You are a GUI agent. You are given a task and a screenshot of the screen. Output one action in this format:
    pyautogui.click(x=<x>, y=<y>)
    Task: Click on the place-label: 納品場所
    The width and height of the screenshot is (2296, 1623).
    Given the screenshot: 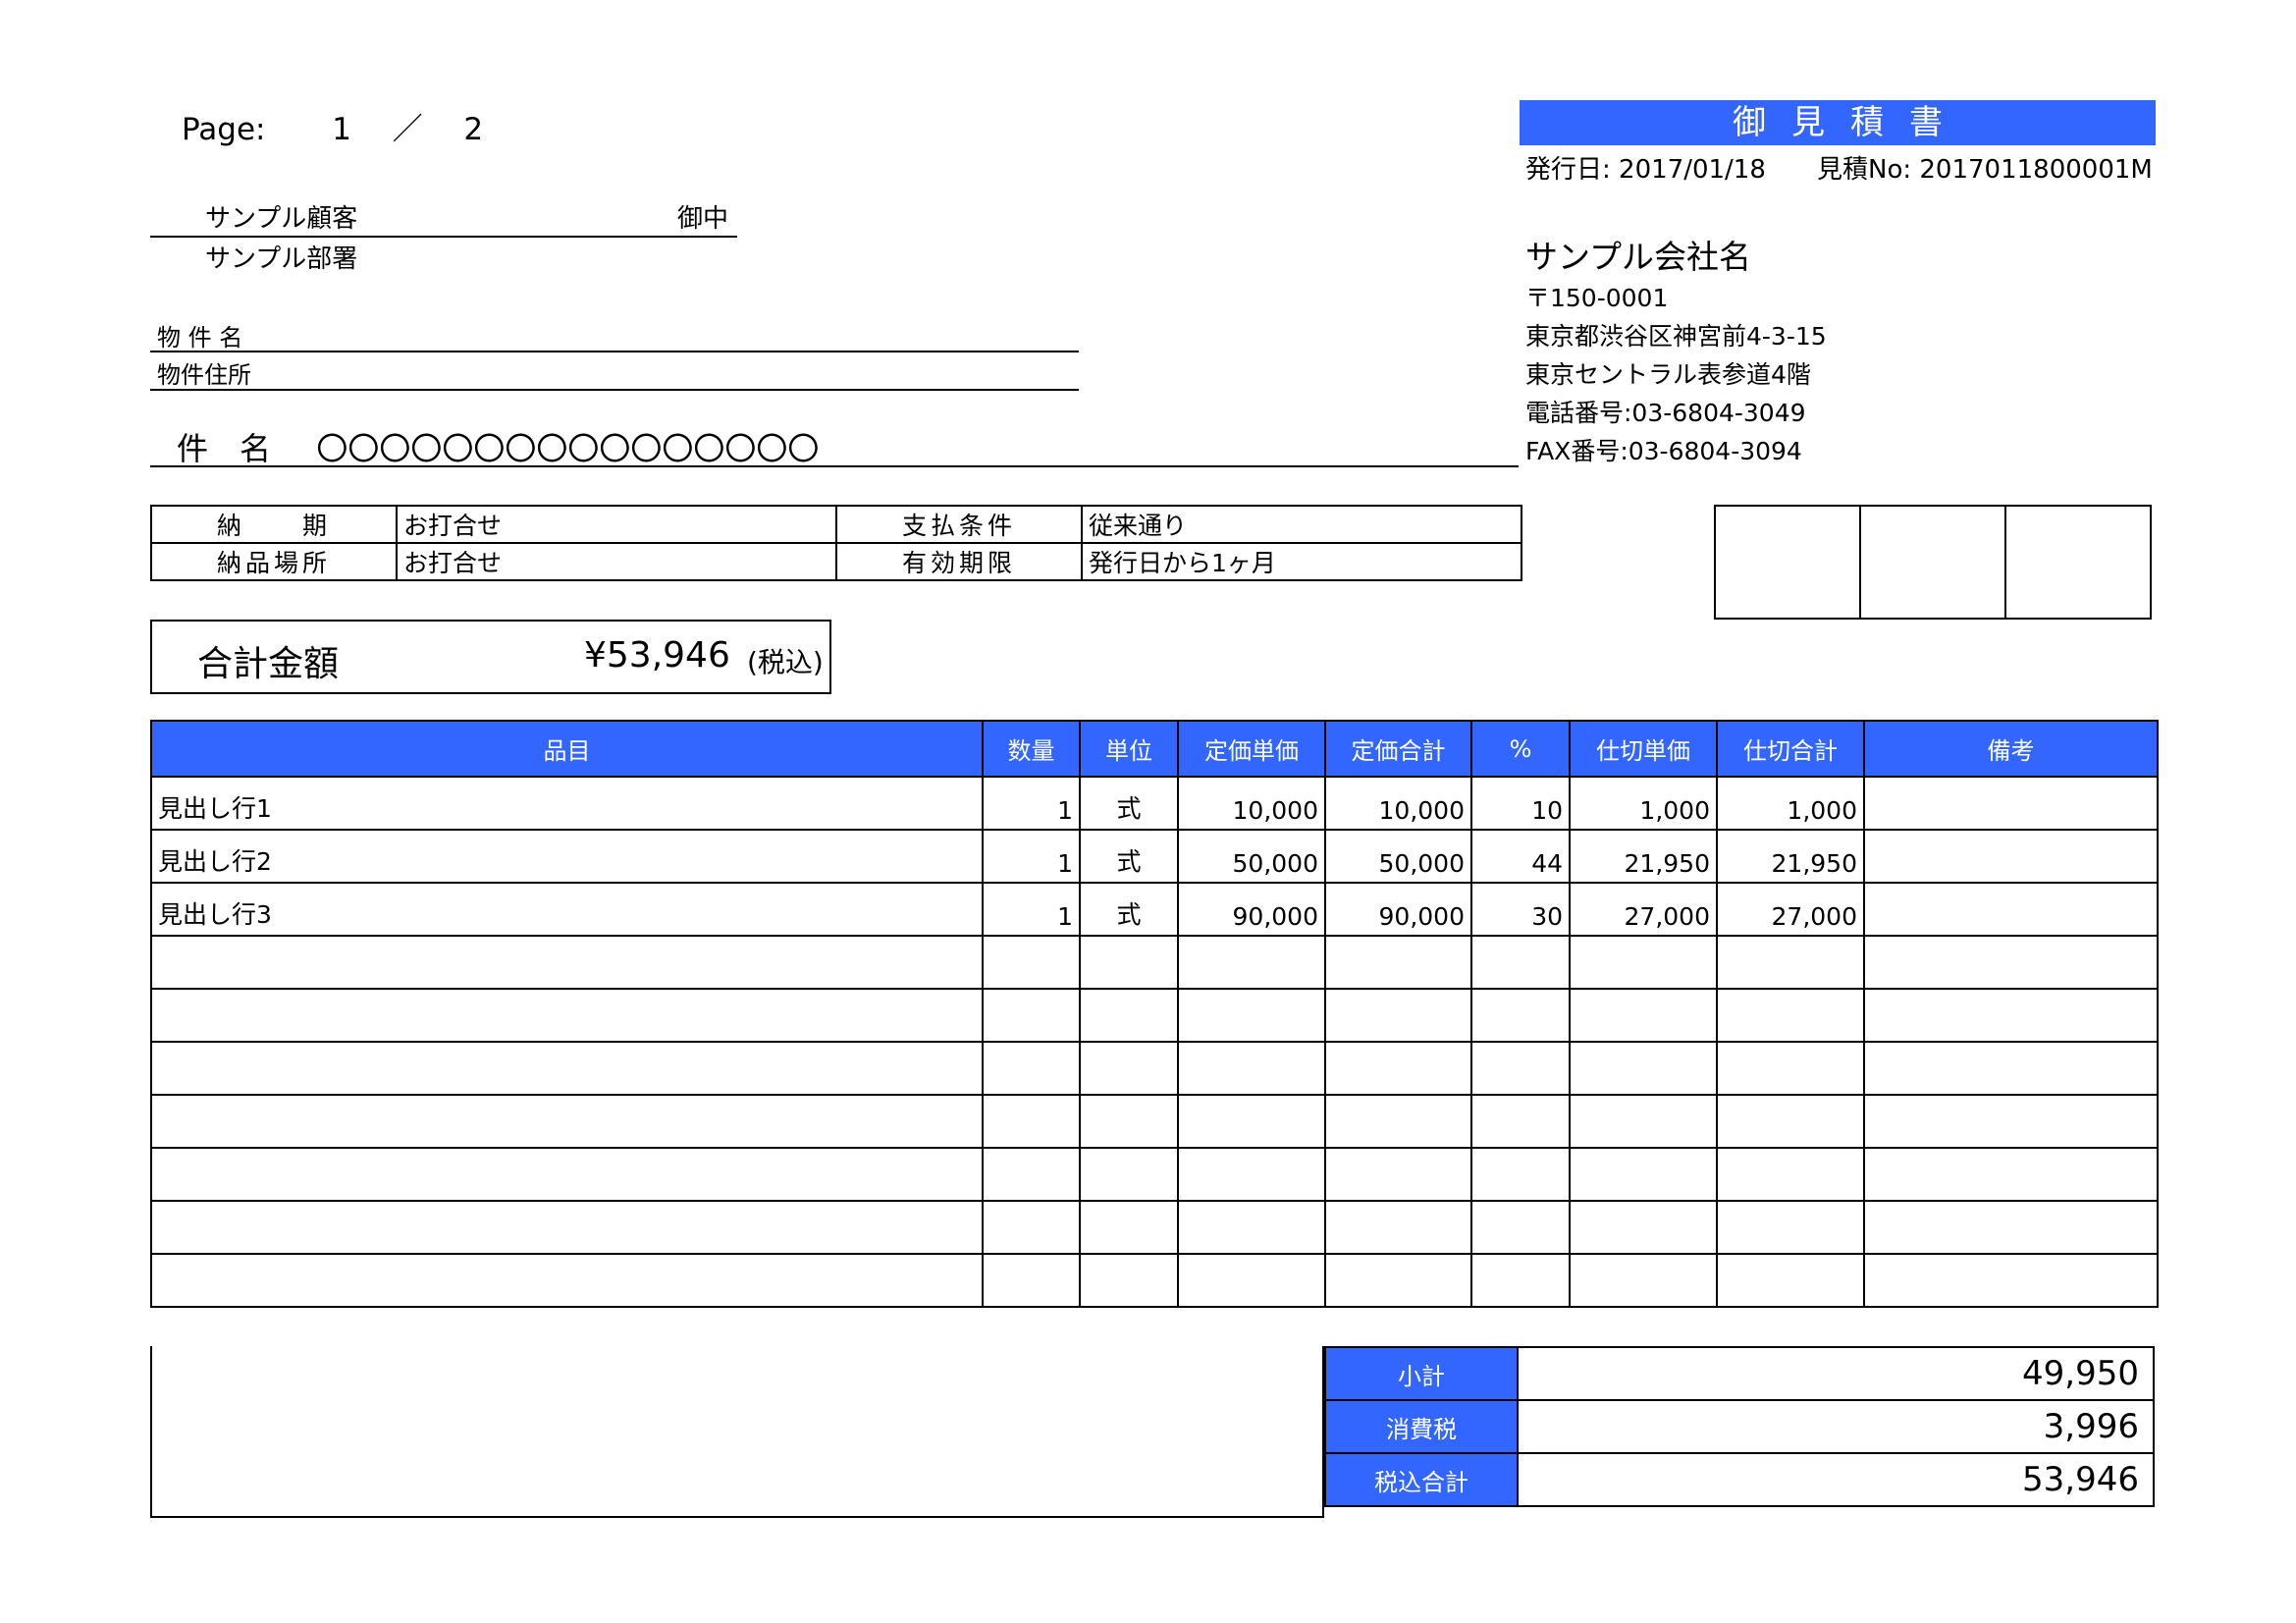 What is the action you would take?
    pyautogui.click(x=274, y=562)
    